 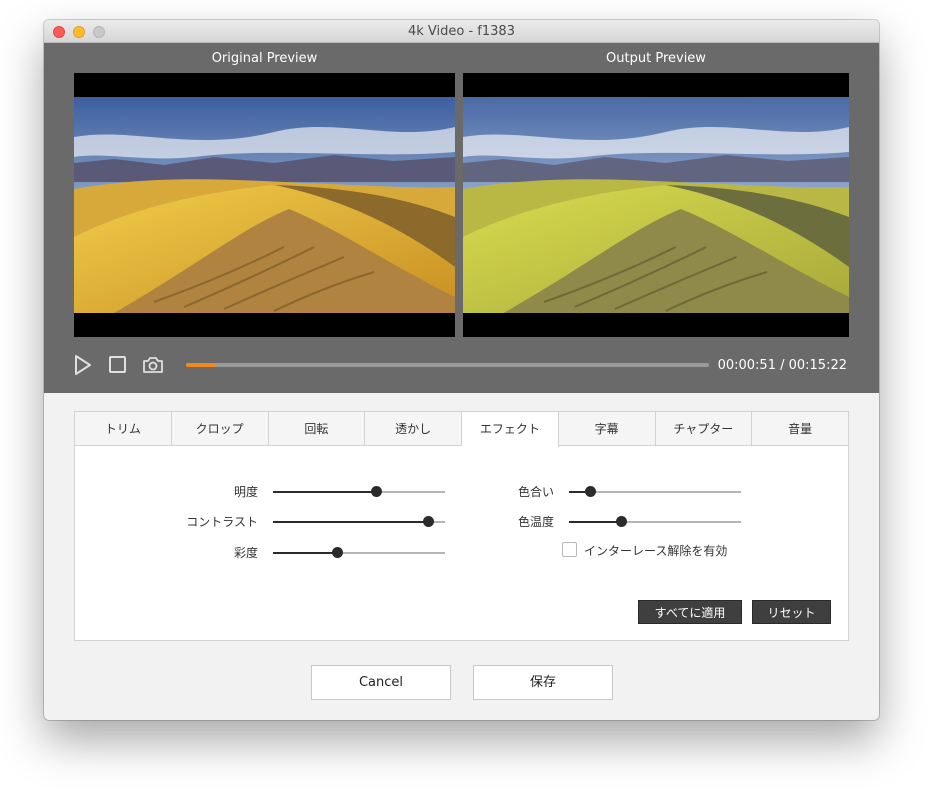 I want to click on playback-progress-bar, so click(x=447, y=365).